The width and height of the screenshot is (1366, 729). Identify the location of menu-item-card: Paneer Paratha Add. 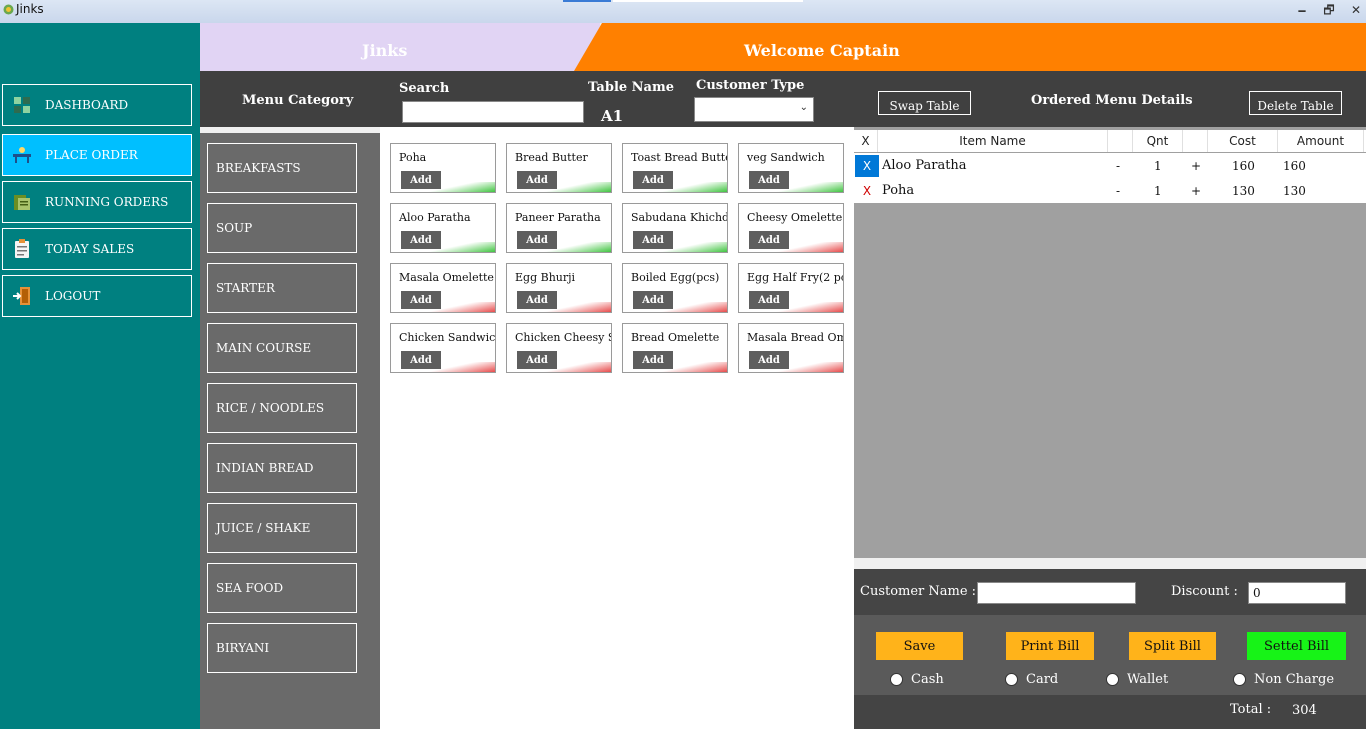
(559, 228).